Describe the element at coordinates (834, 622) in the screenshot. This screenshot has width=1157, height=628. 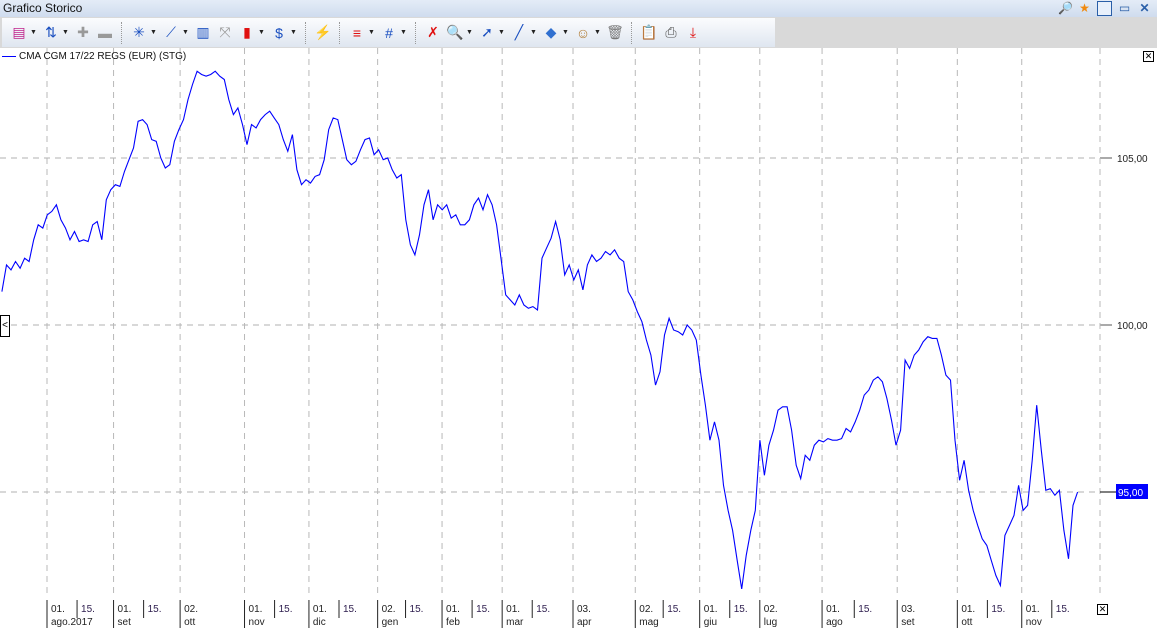
I see `x-tick-month-label: ago` at that location.